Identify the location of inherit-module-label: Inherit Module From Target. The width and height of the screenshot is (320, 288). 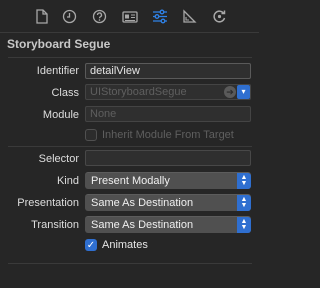
(168, 135).